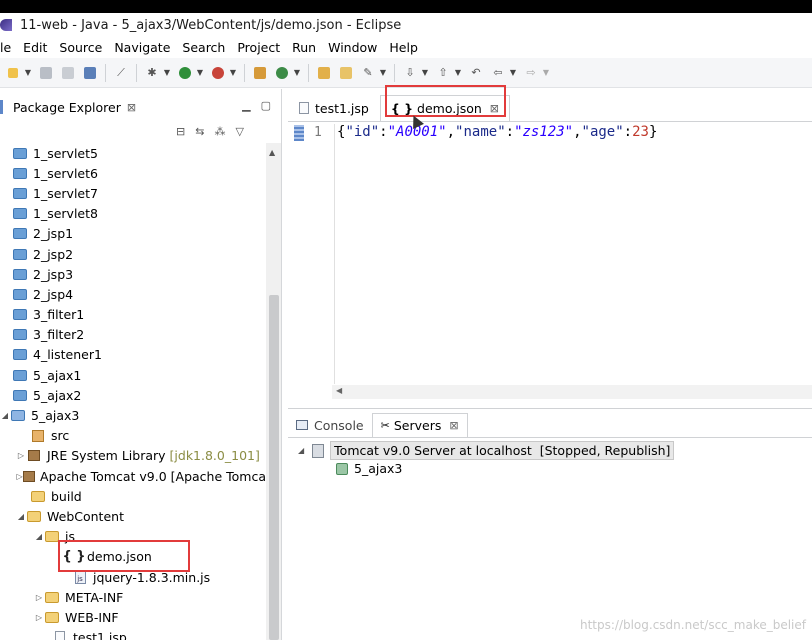 The width and height of the screenshot is (812, 640). What do you see at coordinates (246, 105) in the screenshot?
I see `minimize-icon: ▁` at bounding box center [246, 105].